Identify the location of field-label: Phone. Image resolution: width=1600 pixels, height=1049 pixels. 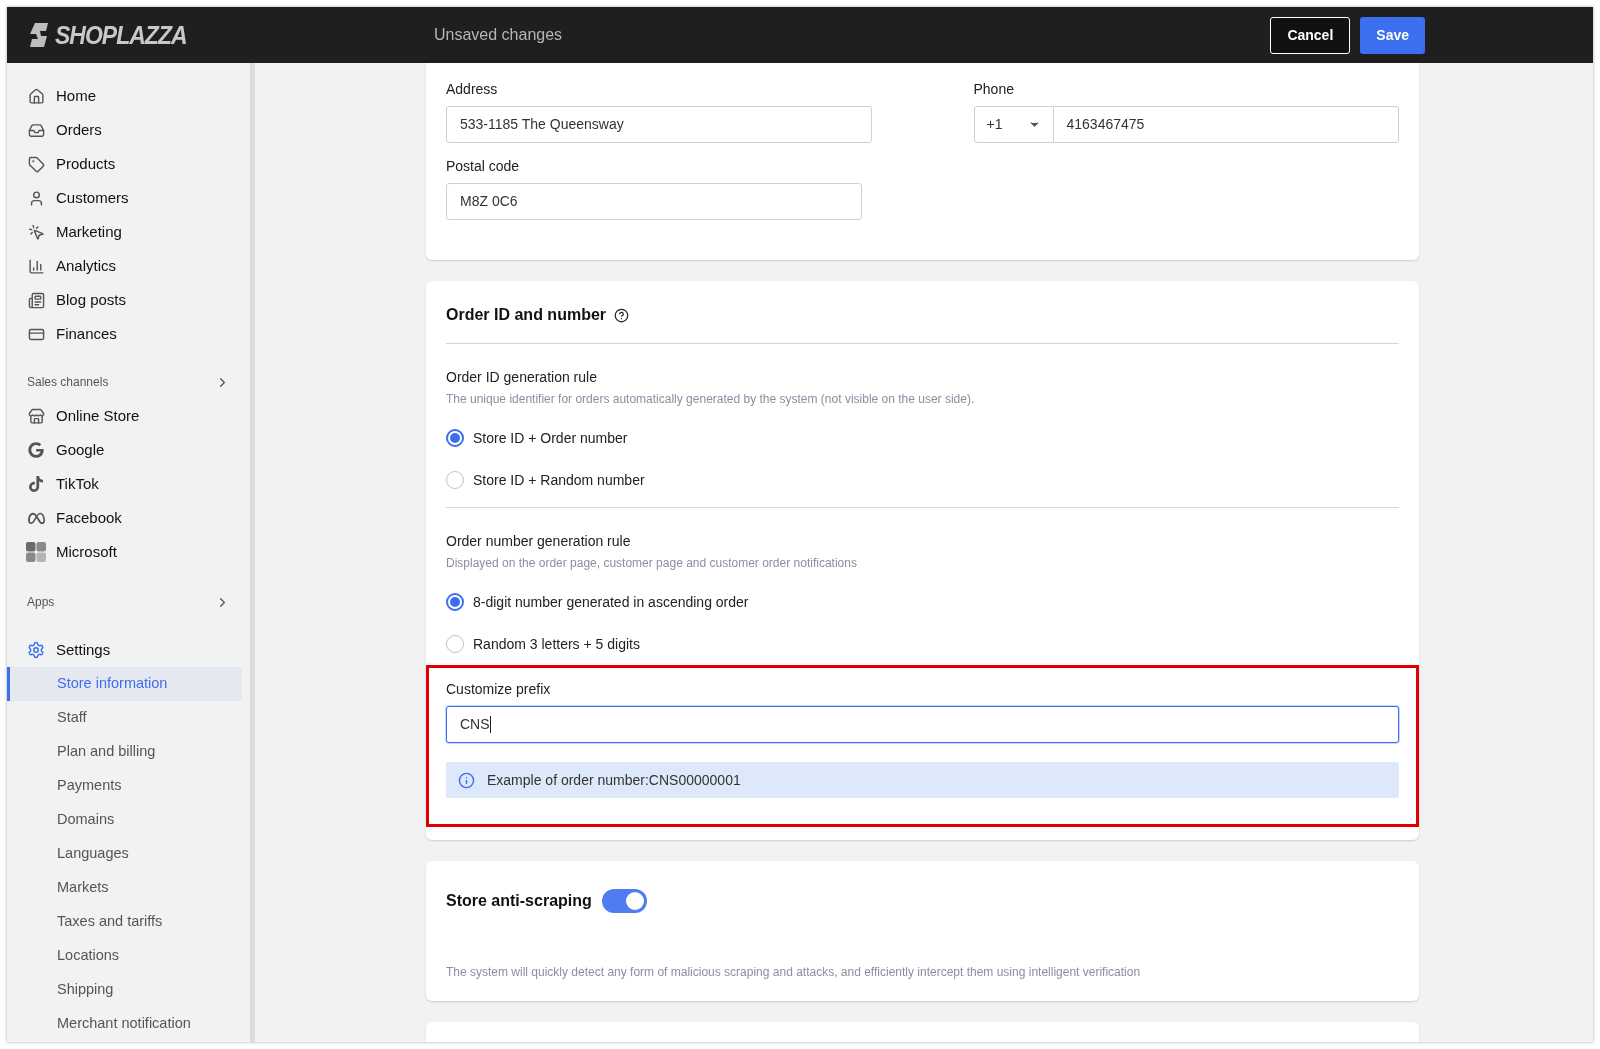
(994, 89).